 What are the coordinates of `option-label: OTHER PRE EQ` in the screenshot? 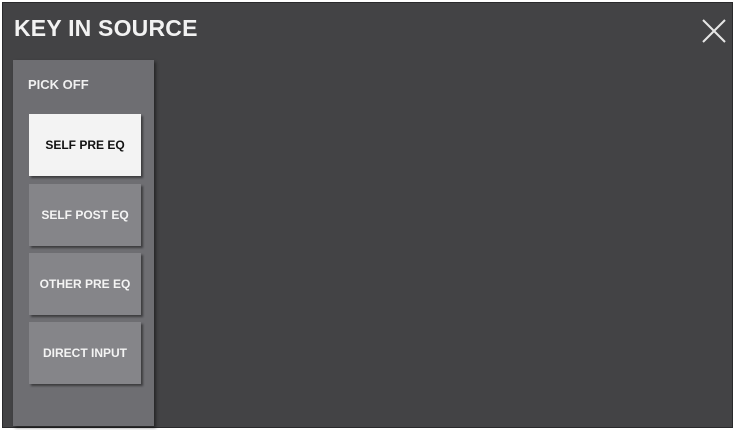 It's located at (85, 284).